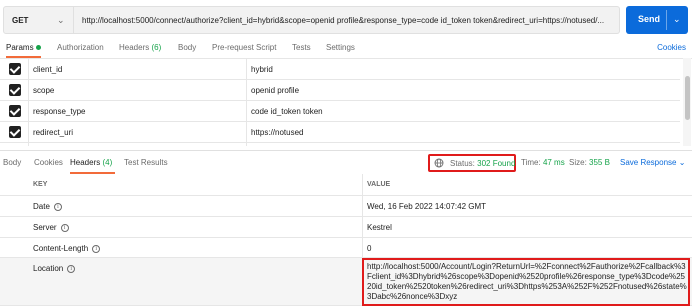  I want to click on tab-response-cookies: Cookies, so click(48, 162).